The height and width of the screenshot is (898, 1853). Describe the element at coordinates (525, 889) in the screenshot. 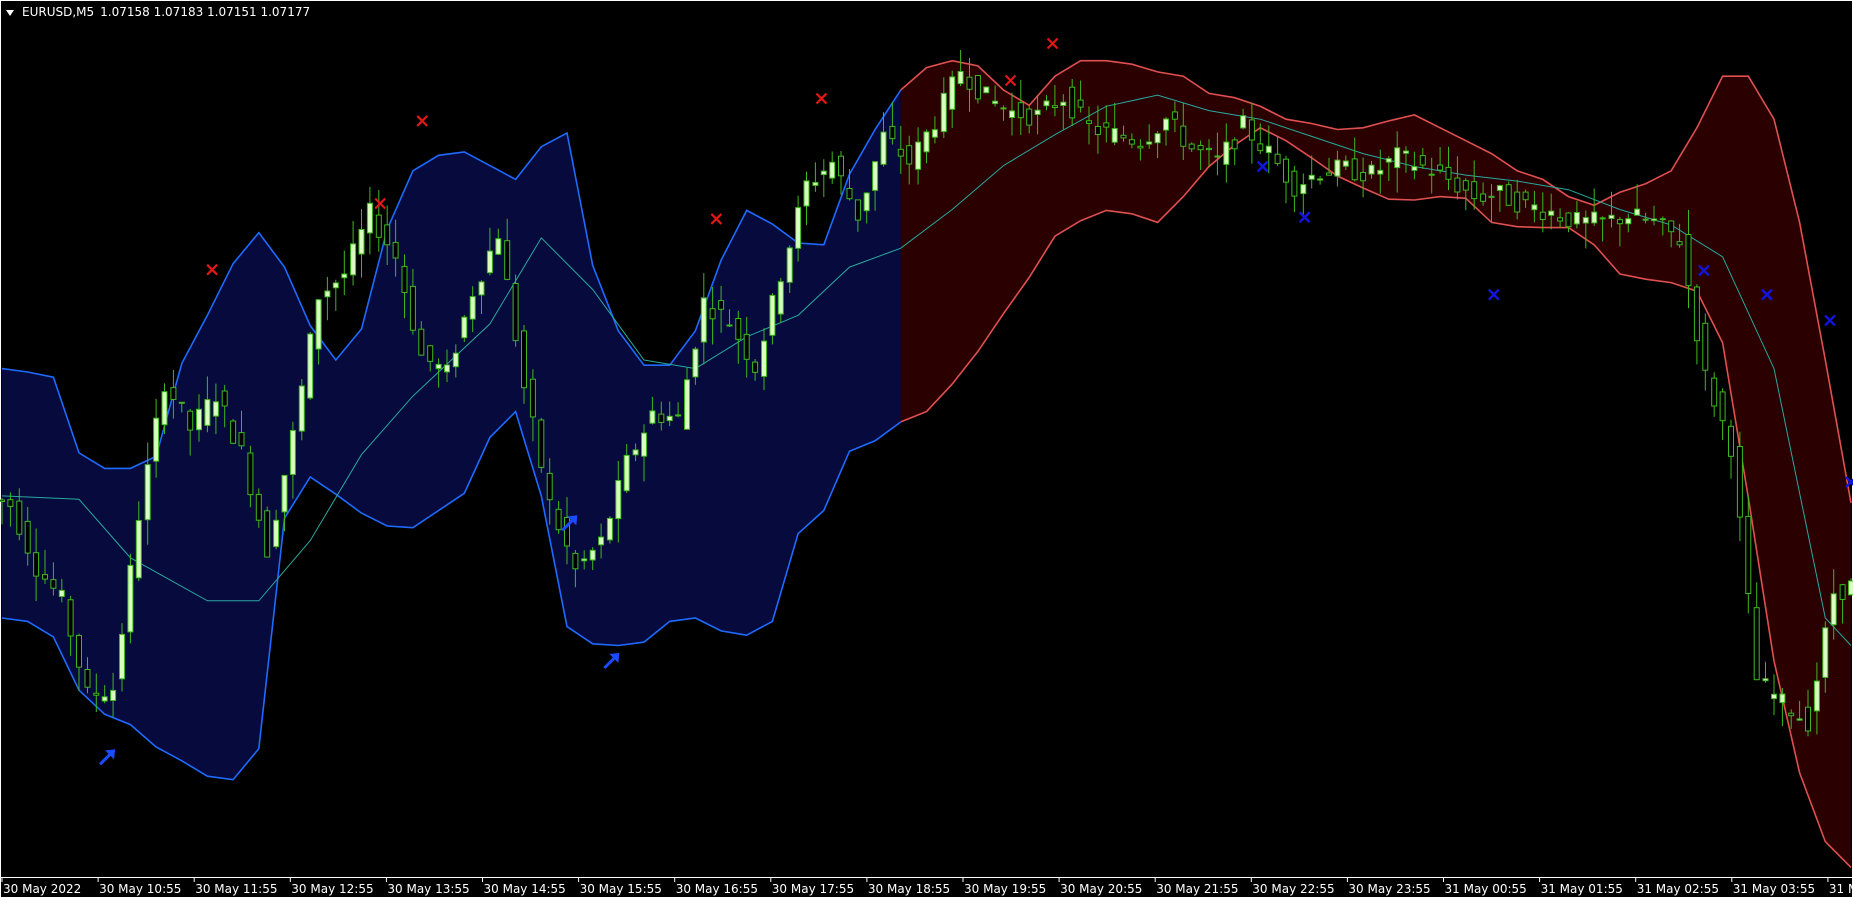

I see `time-axis-label: 30 May 14:55` at that location.